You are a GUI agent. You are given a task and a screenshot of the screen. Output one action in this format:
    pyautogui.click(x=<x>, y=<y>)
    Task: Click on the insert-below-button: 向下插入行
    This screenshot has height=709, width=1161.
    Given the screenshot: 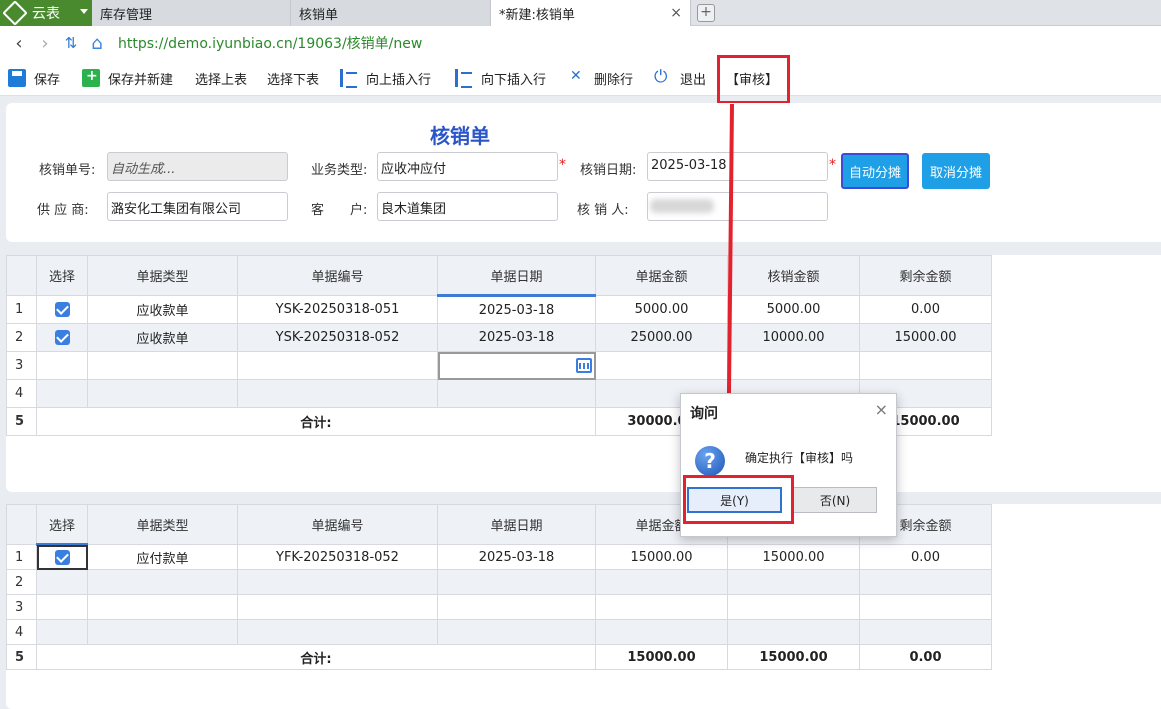 What is the action you would take?
    pyautogui.click(x=500, y=78)
    